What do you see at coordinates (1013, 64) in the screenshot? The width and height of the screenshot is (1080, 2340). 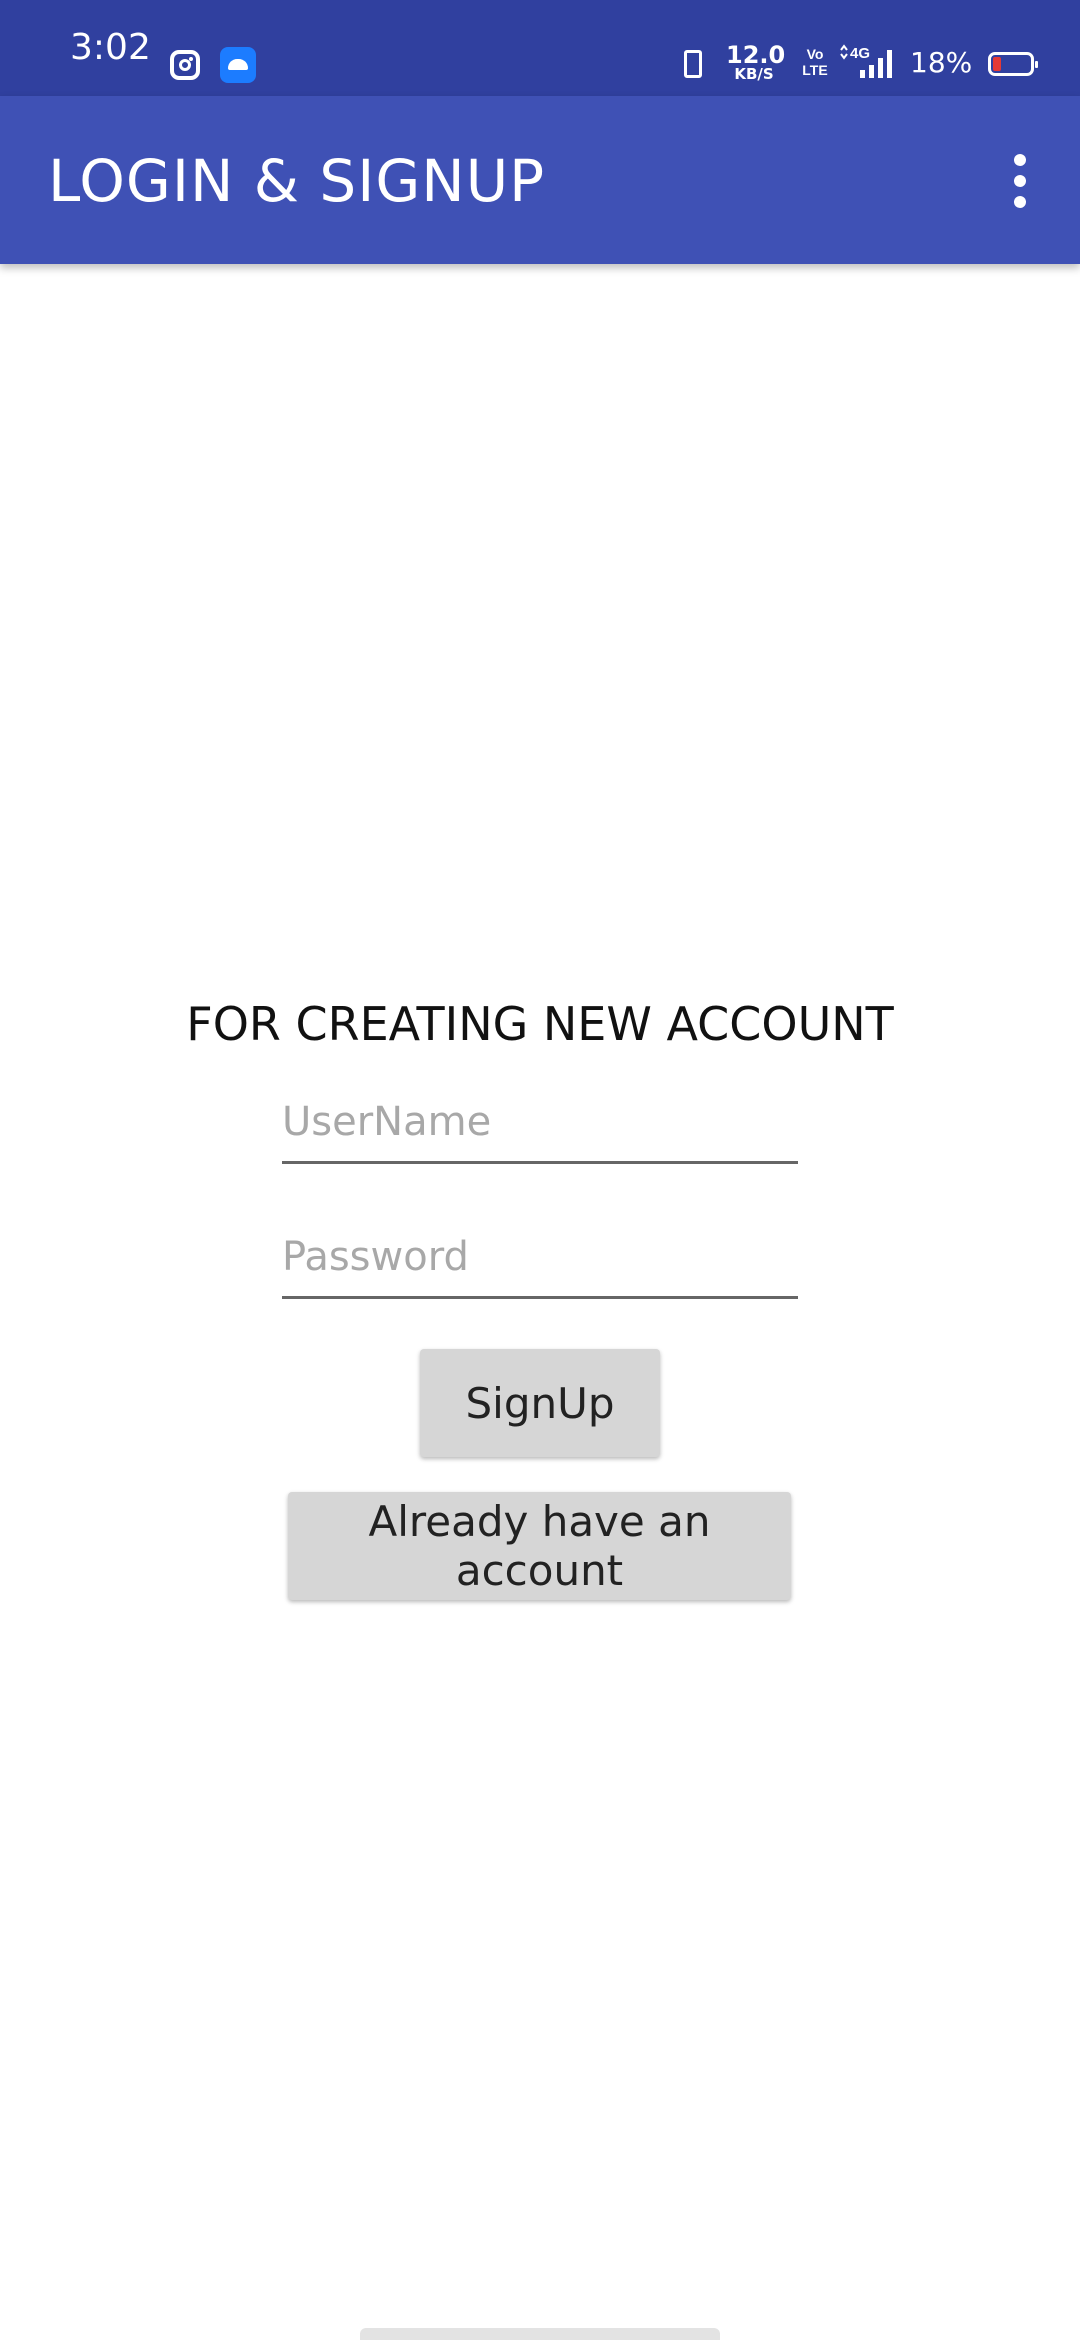 I see `battery-icon` at bounding box center [1013, 64].